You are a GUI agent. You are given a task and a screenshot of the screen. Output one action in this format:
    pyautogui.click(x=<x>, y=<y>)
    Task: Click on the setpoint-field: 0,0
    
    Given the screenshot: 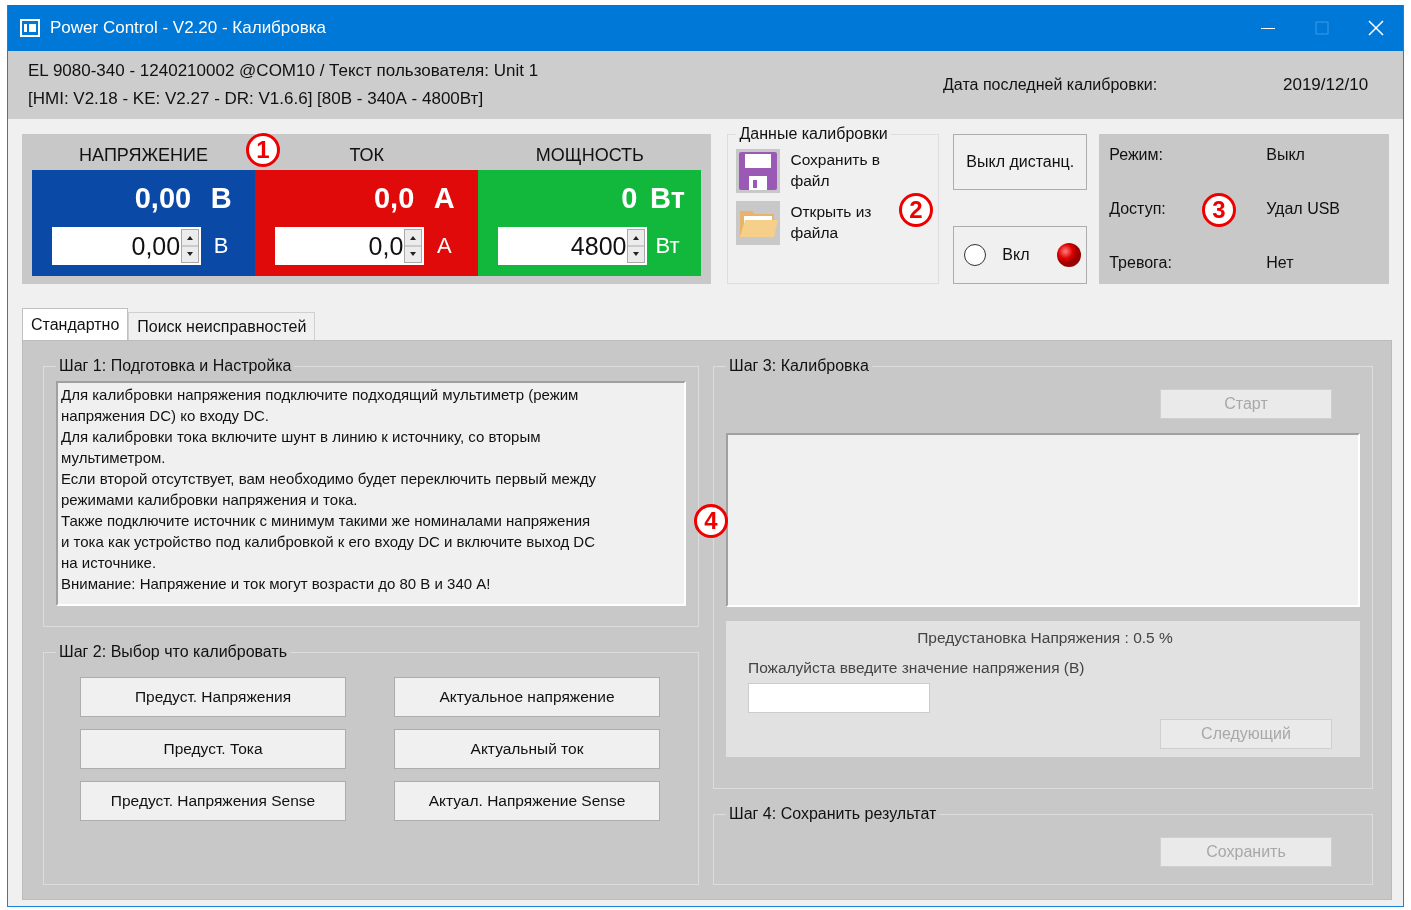 What is the action you would take?
    pyautogui.click(x=350, y=246)
    